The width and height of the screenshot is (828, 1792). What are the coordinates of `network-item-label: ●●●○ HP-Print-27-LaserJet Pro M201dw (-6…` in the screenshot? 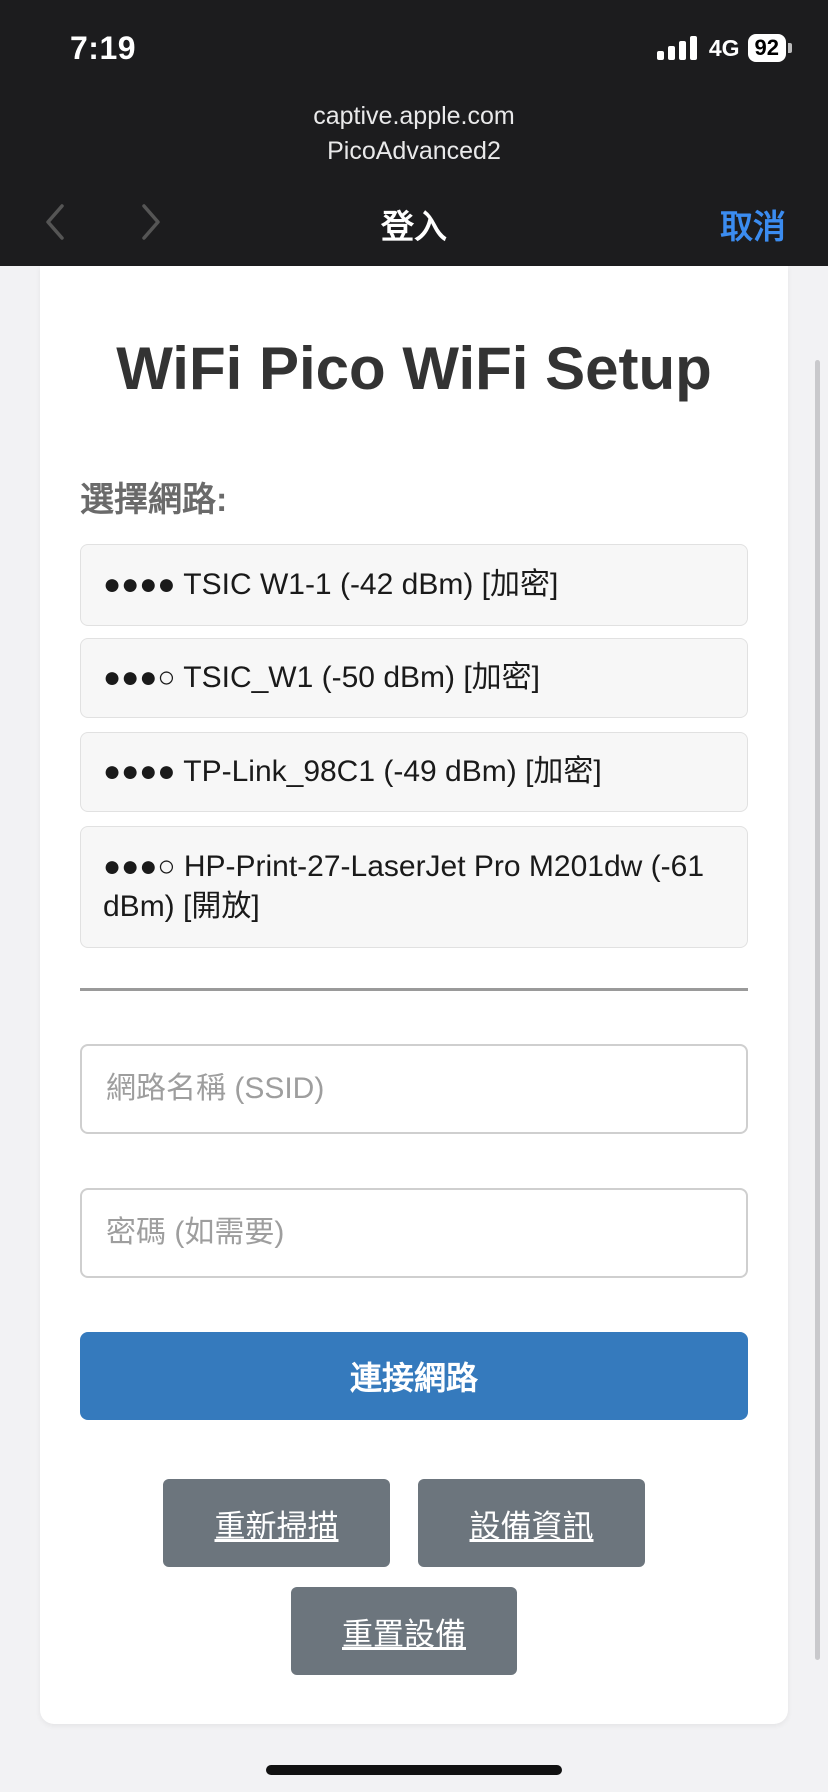 It's located at (404, 886).